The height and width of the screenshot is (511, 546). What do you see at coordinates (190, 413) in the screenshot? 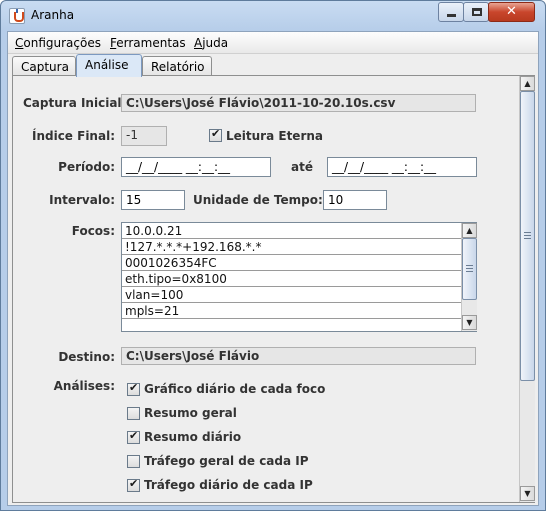
I see `resumo-geral-label: Resumo geral` at bounding box center [190, 413].